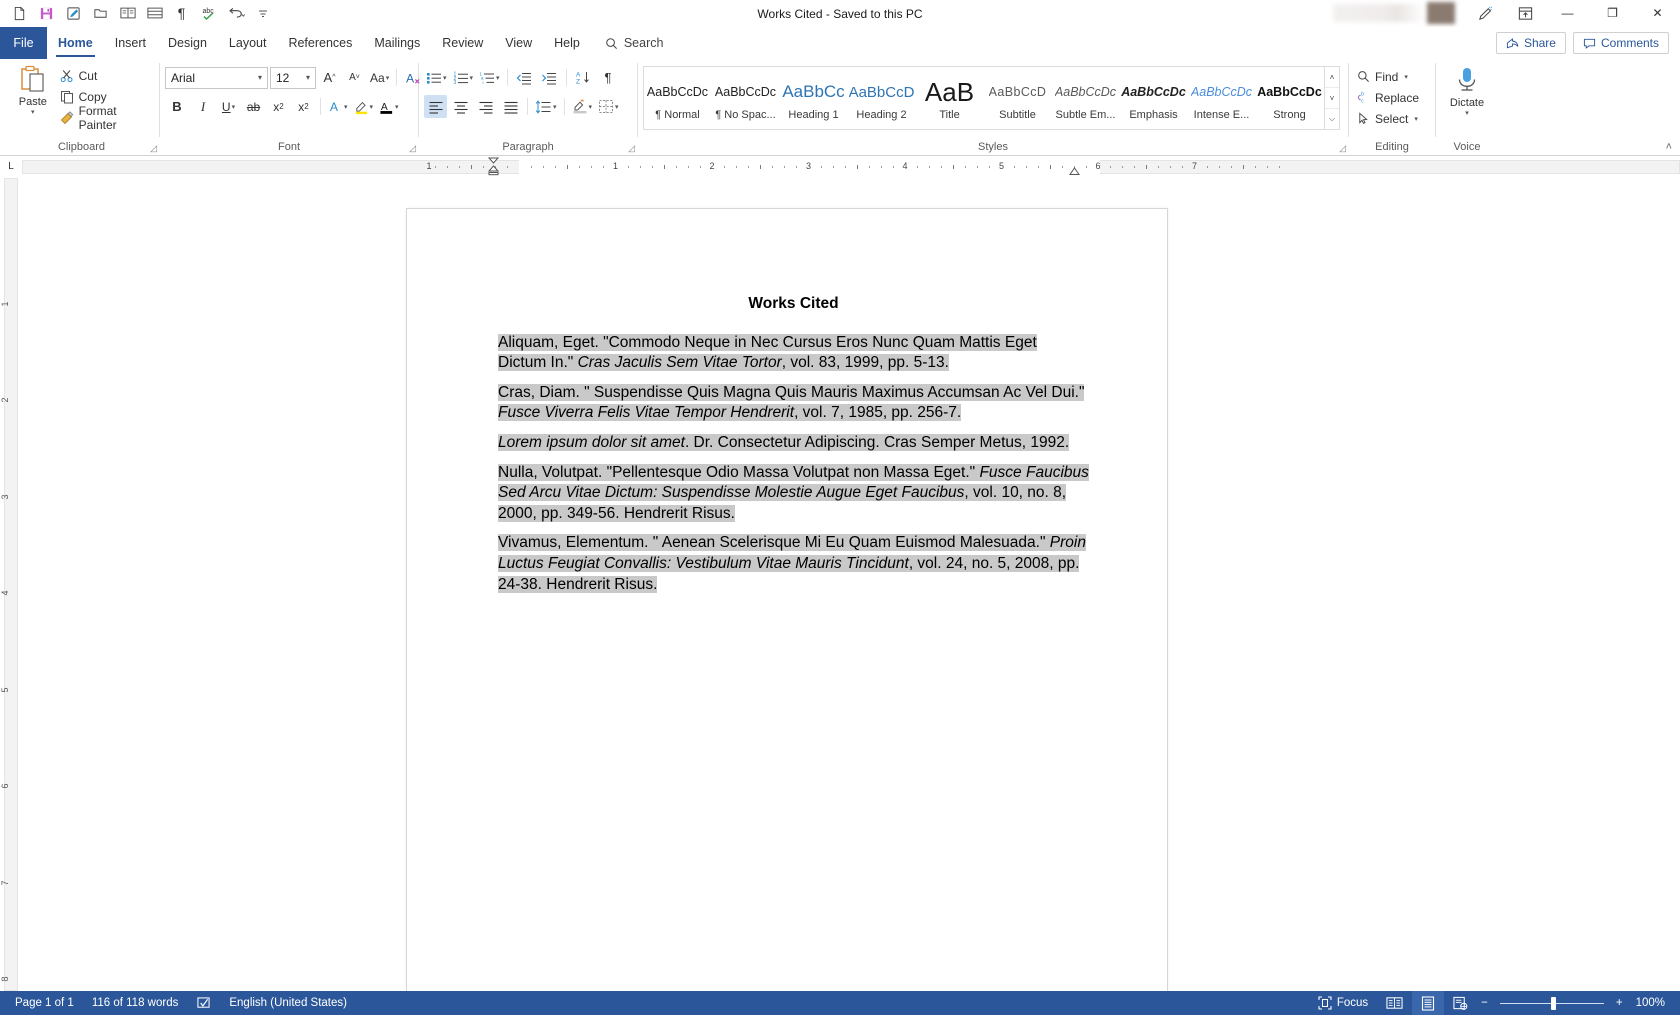  Describe the element at coordinates (253, 106) in the screenshot. I see `strikethrough-button: ab` at that location.